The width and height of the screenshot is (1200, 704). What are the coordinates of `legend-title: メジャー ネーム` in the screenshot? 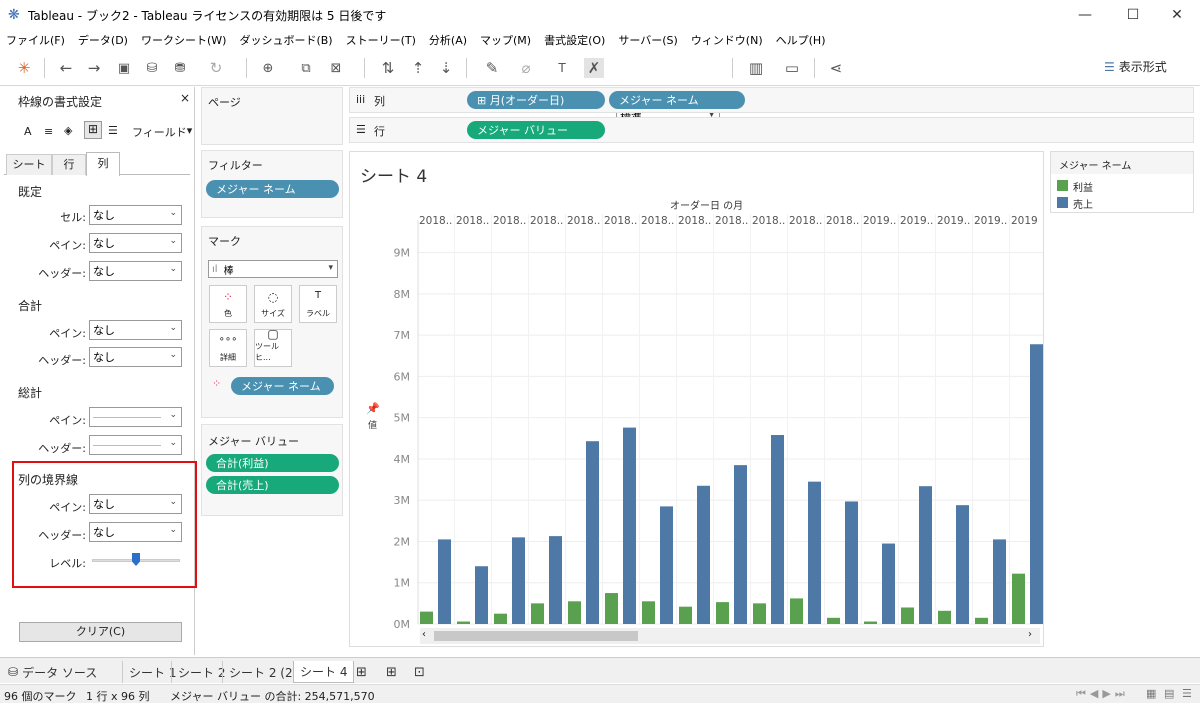 It's located at (1122, 163).